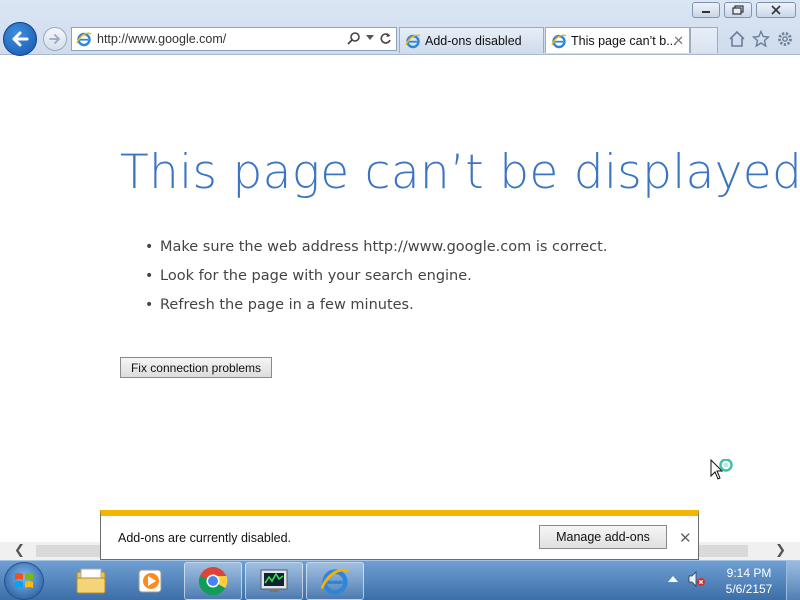 Image resolution: width=800 pixels, height=600 pixels. I want to click on refresh-icon, so click(385, 38).